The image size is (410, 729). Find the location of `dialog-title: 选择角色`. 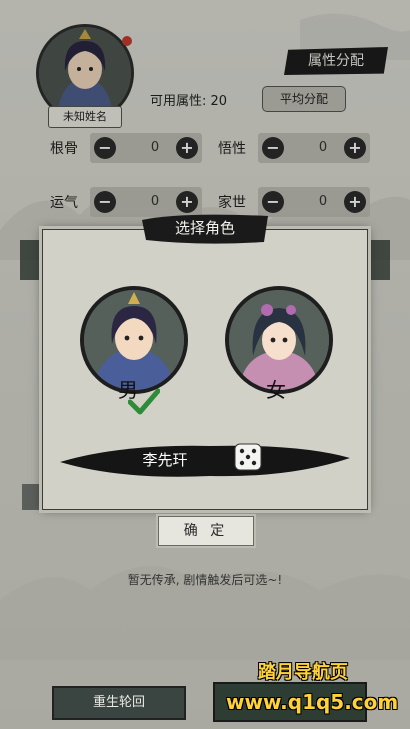

dialog-title: 选择角色 is located at coordinates (204, 228).